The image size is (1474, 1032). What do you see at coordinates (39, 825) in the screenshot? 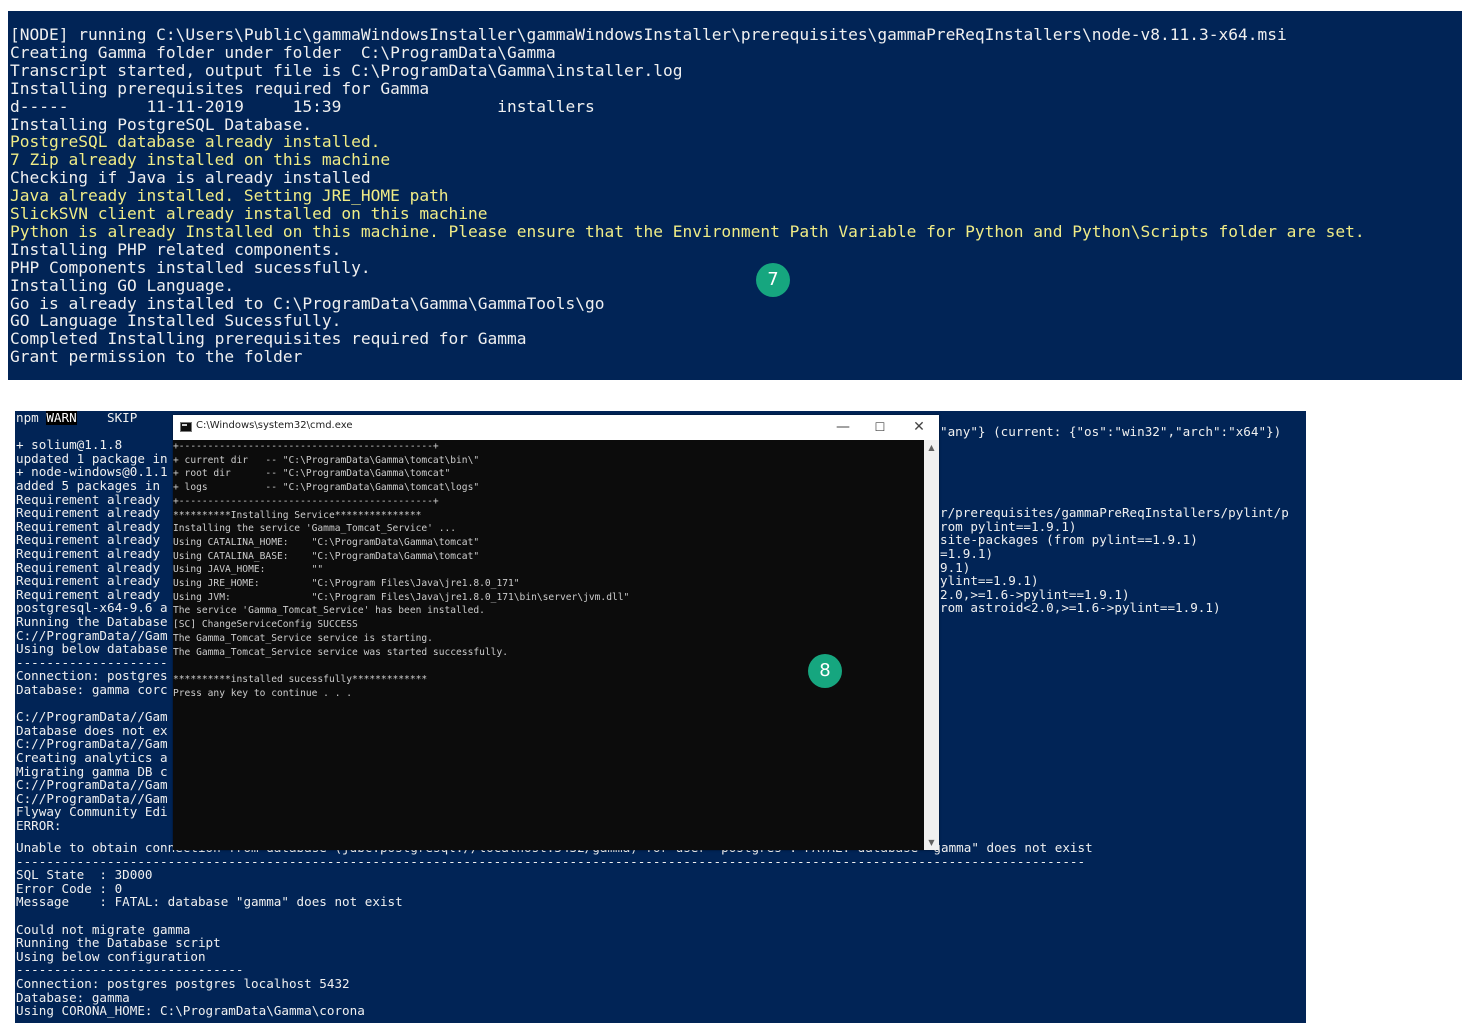
I see `console-line: ERROR:` at bounding box center [39, 825].